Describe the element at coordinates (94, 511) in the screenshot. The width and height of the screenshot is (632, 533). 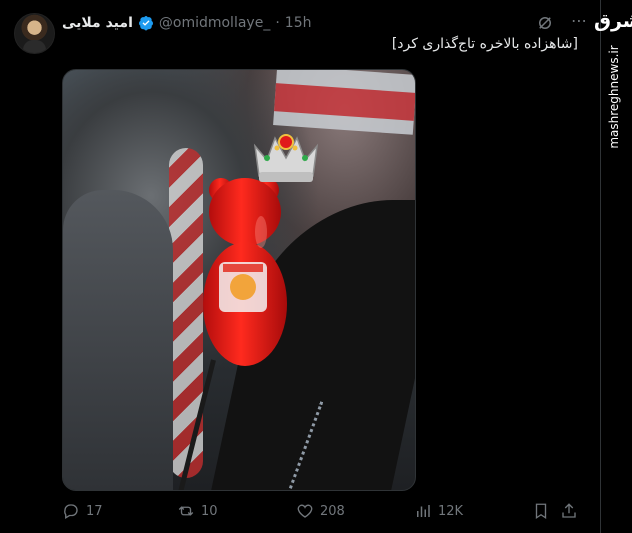
I see `reply-count: 17` at that location.